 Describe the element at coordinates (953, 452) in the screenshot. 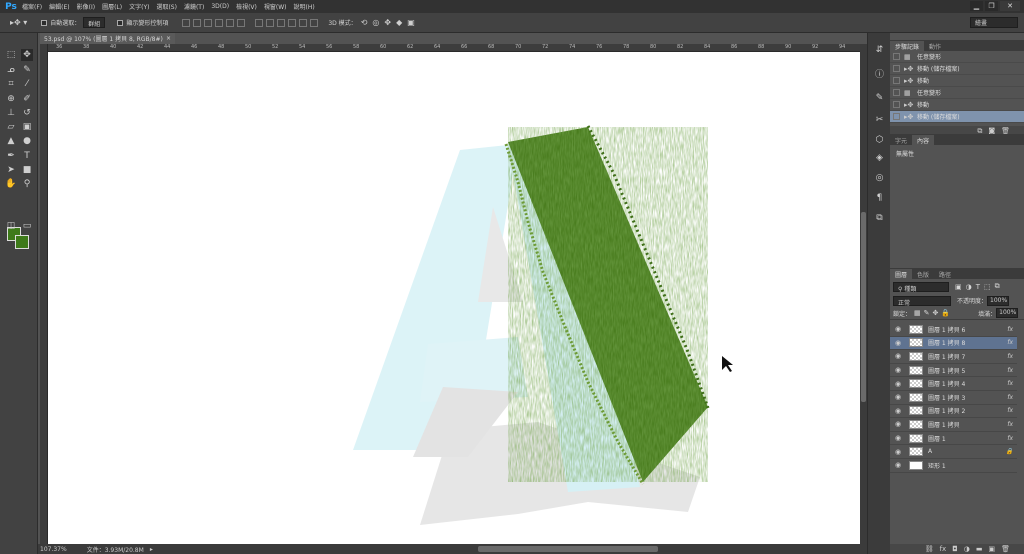

I see `layer-row: ◉ A 🔒` at that location.